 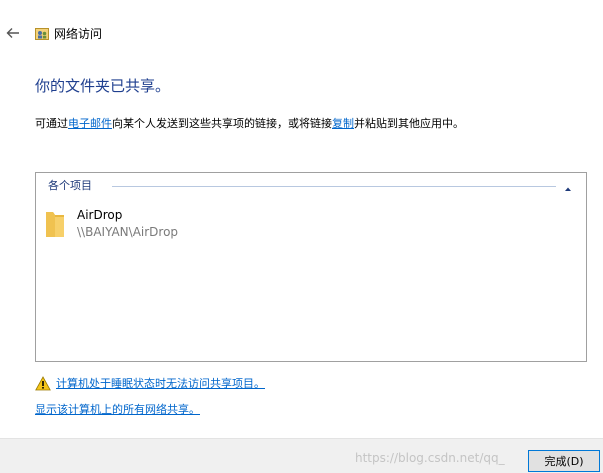 What do you see at coordinates (222, 123) in the screenshot?
I see `description-text-2: 向某个人发送到这些共享项的链接，或将链接` at bounding box center [222, 123].